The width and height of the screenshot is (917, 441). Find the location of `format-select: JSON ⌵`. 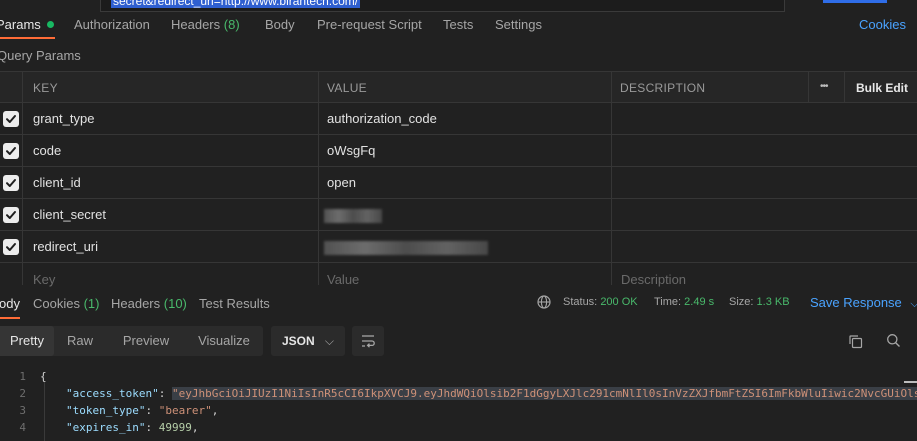

format-select: JSON ⌵ is located at coordinates (308, 341).